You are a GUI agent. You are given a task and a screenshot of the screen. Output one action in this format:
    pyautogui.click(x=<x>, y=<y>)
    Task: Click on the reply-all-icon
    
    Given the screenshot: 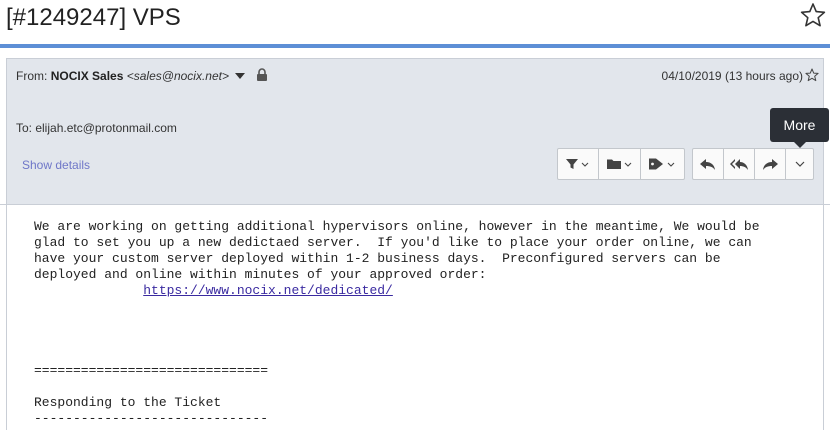 What is the action you would take?
    pyautogui.click(x=739, y=164)
    